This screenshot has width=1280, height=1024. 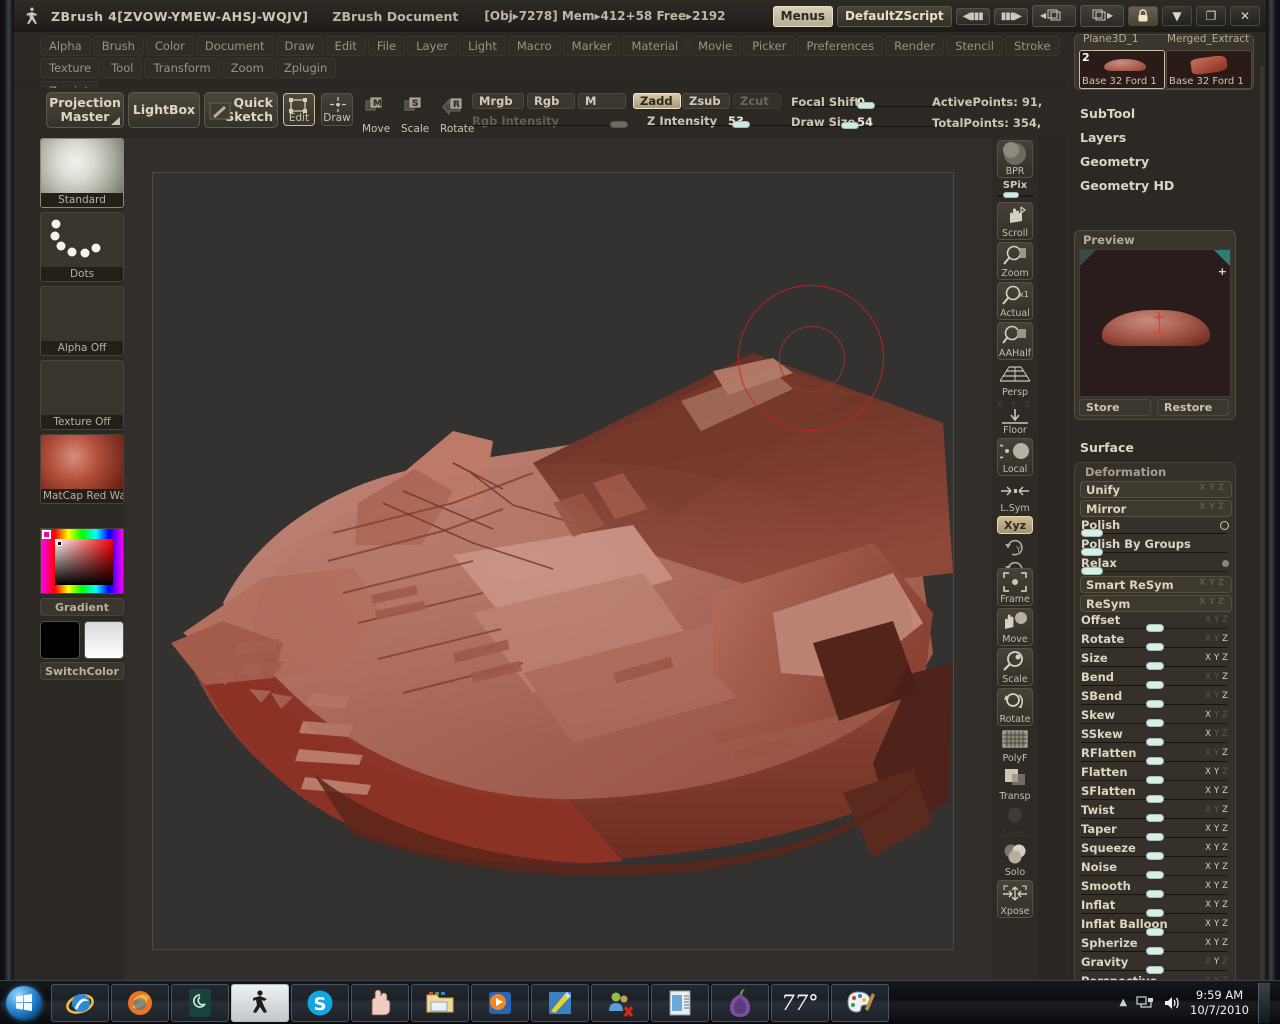 What do you see at coordinates (500, 1002) in the screenshot?
I see `taskbar-item-media-player` at bounding box center [500, 1002].